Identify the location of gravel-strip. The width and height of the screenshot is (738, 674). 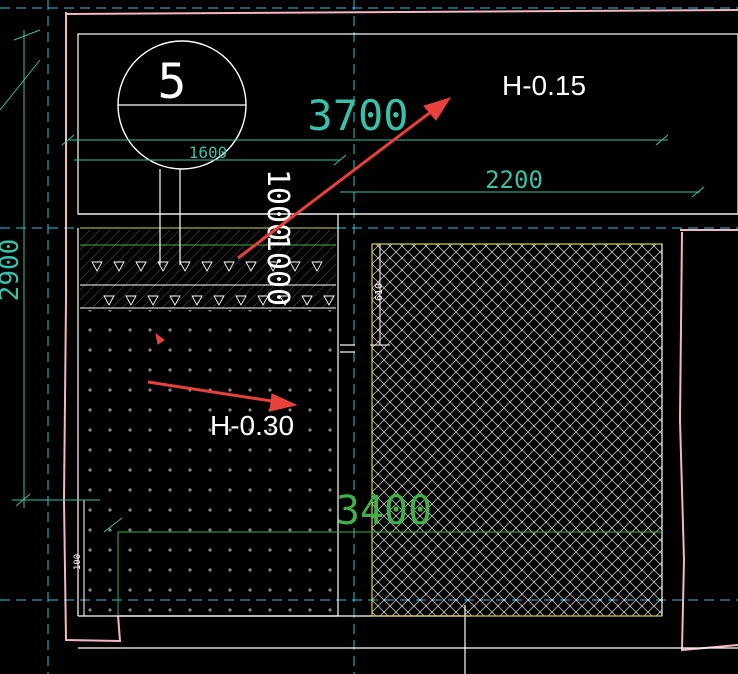
(208, 269).